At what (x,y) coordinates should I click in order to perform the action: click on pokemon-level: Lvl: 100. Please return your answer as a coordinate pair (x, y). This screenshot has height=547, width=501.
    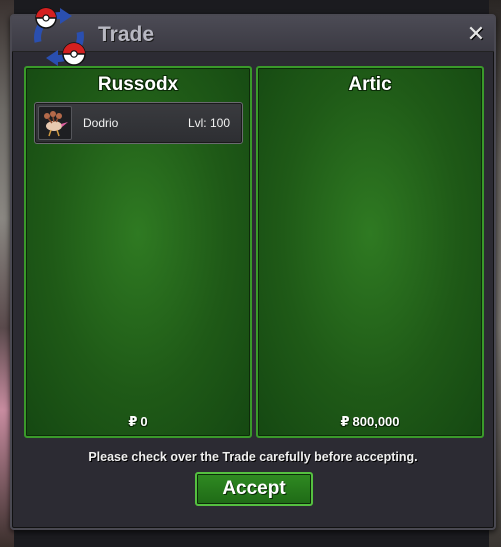
    Looking at the image, I should click on (208, 123).